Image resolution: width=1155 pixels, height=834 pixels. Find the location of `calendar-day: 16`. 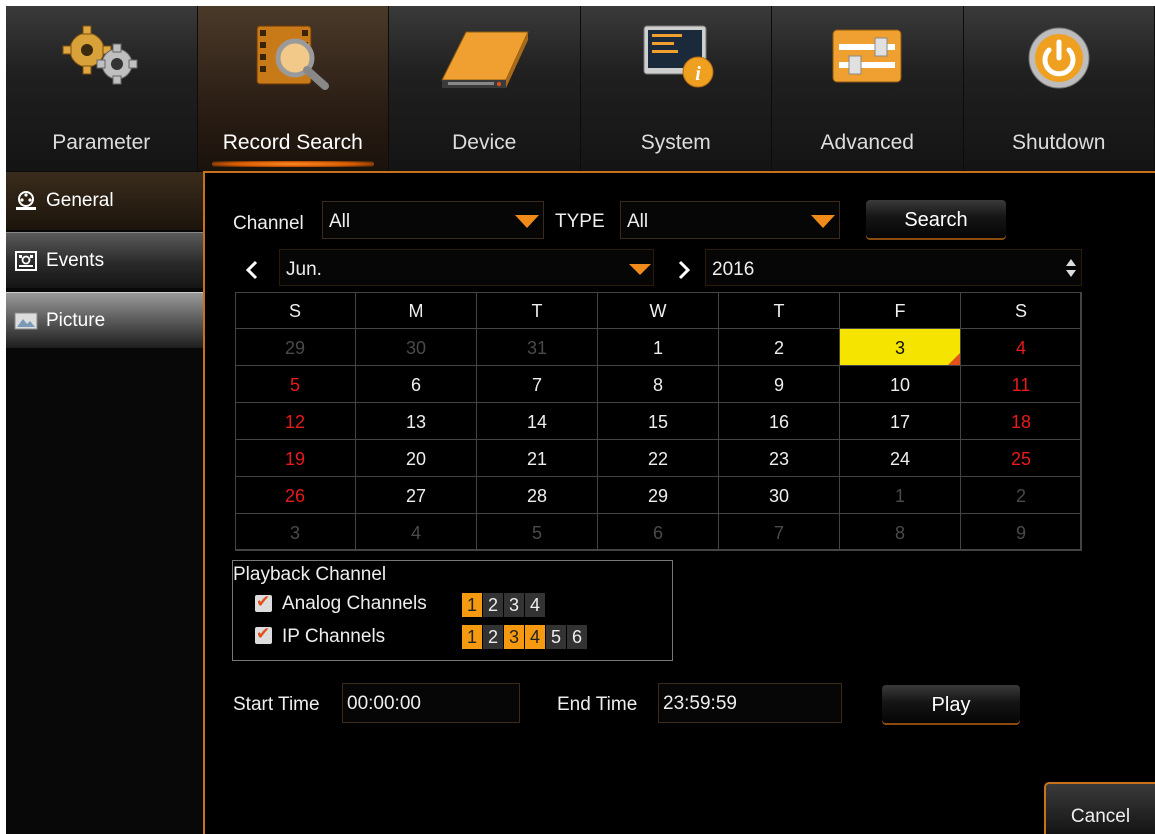

calendar-day: 16 is located at coordinates (779, 421).